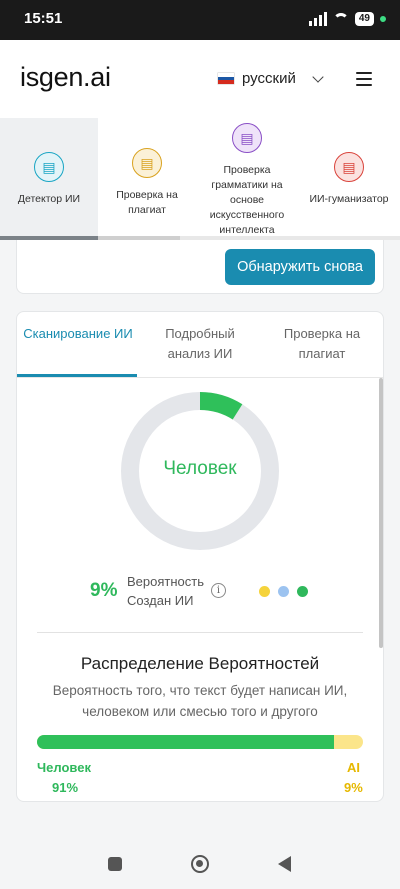 The width and height of the screenshot is (400, 889). I want to click on chevron-down-icon, so click(318, 76).